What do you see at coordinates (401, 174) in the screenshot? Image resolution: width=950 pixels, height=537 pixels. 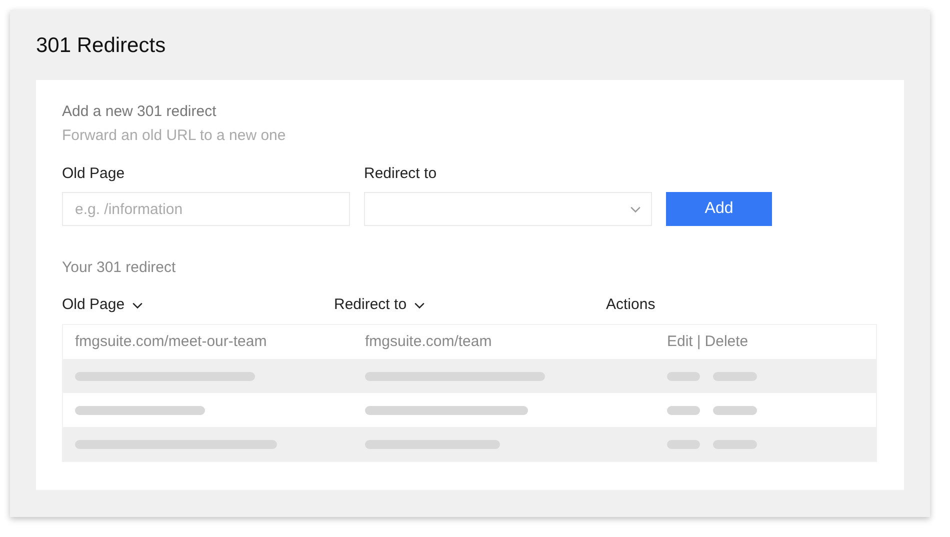 I see `field-label: Redirect to` at bounding box center [401, 174].